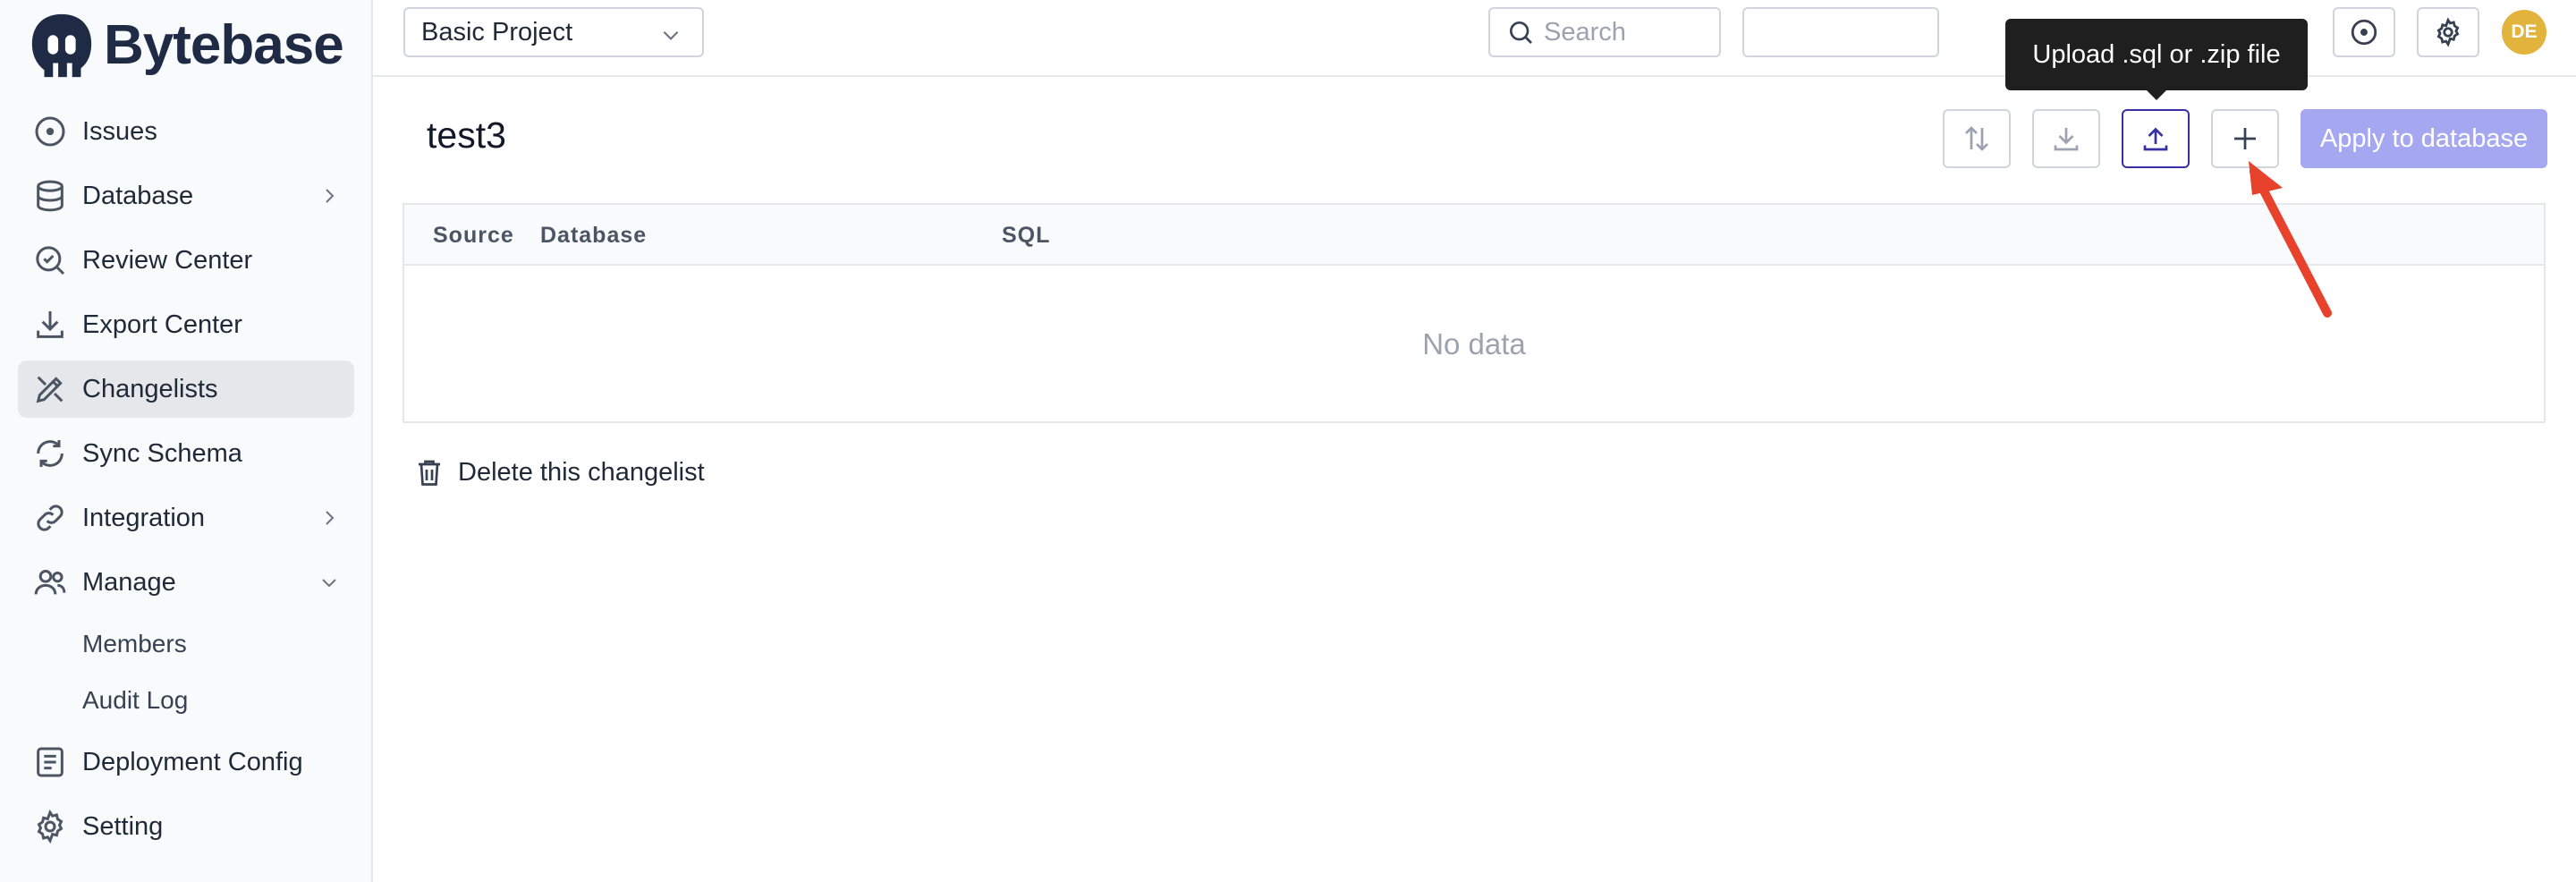 The image size is (2576, 882). Describe the element at coordinates (1474, 235) in the screenshot. I see `table-header: Source Database SQL` at that location.